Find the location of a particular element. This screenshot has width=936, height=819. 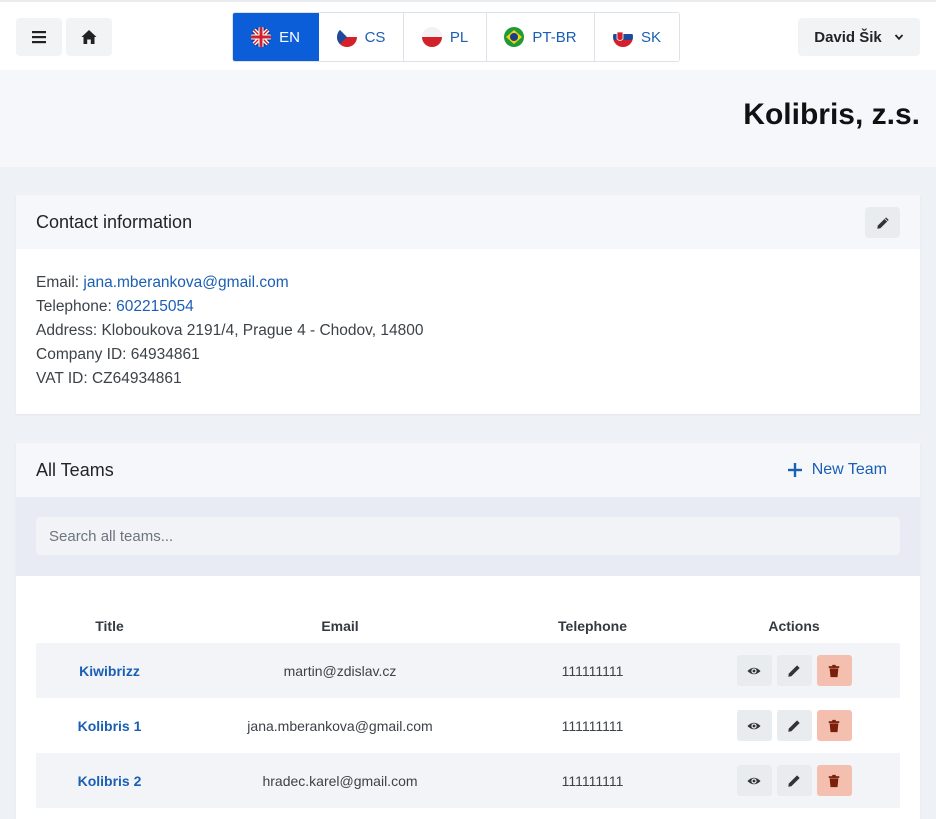

search-band is located at coordinates (468, 536).